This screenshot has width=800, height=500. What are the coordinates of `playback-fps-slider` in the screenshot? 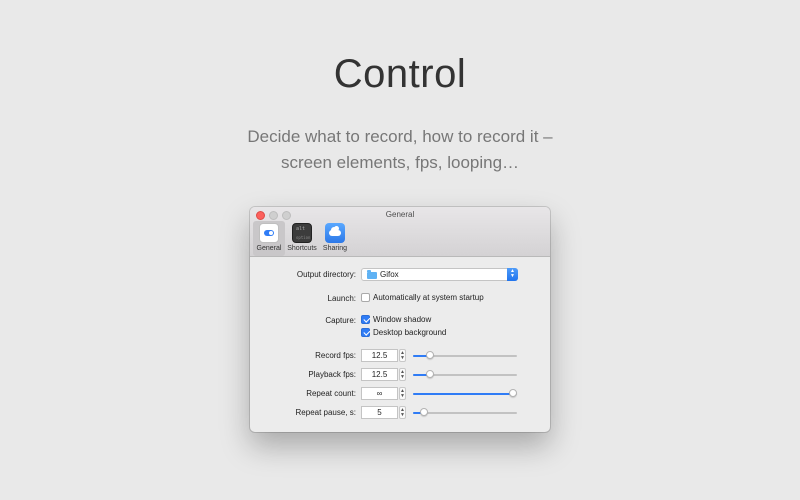 It's located at (465, 374).